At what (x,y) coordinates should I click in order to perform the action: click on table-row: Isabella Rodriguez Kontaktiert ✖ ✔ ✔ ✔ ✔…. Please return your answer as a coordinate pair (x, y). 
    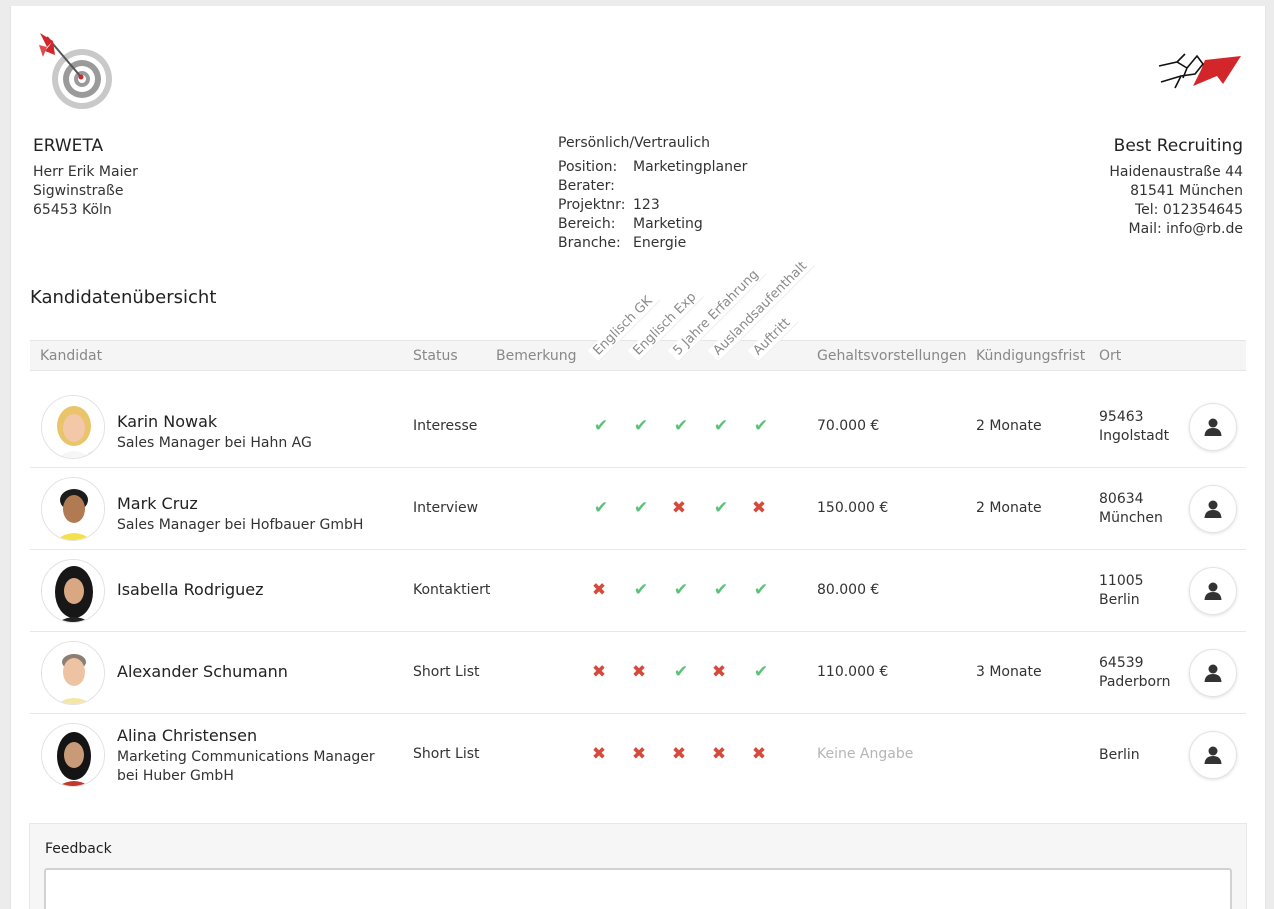
    Looking at the image, I should click on (638, 591).